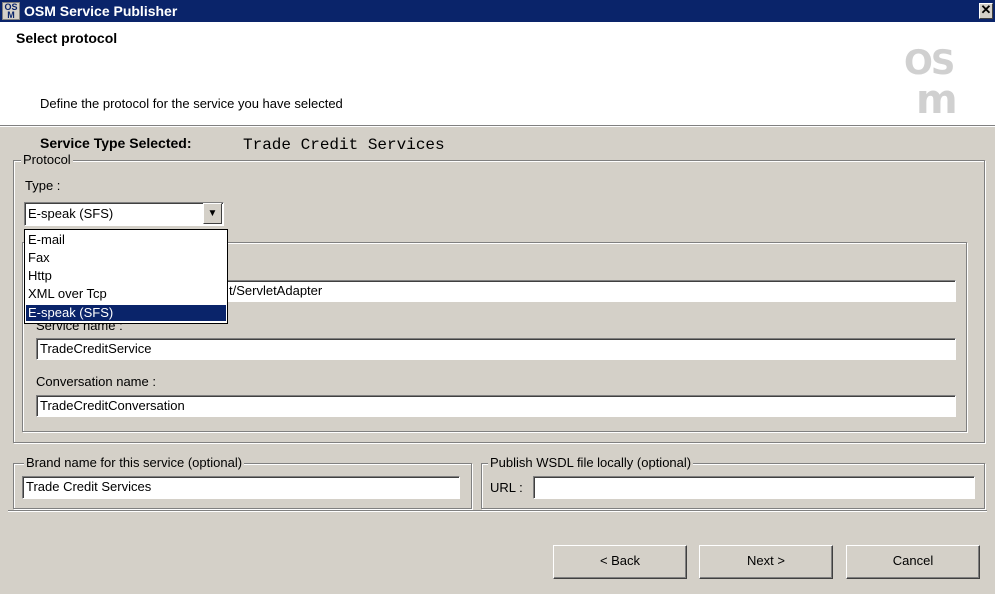  What do you see at coordinates (766, 562) in the screenshot?
I see `next-button: Next >` at bounding box center [766, 562].